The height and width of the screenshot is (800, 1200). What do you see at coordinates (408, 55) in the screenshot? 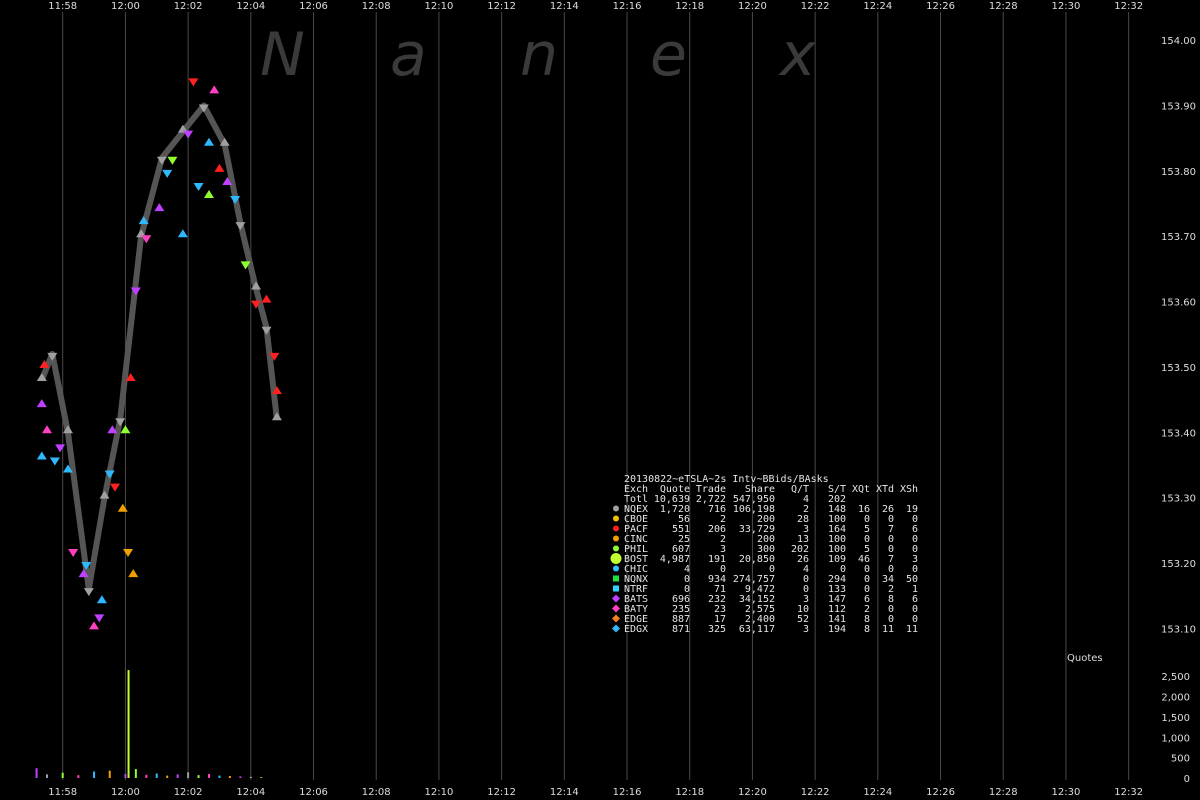
I see `watermark-letter: a` at bounding box center [408, 55].